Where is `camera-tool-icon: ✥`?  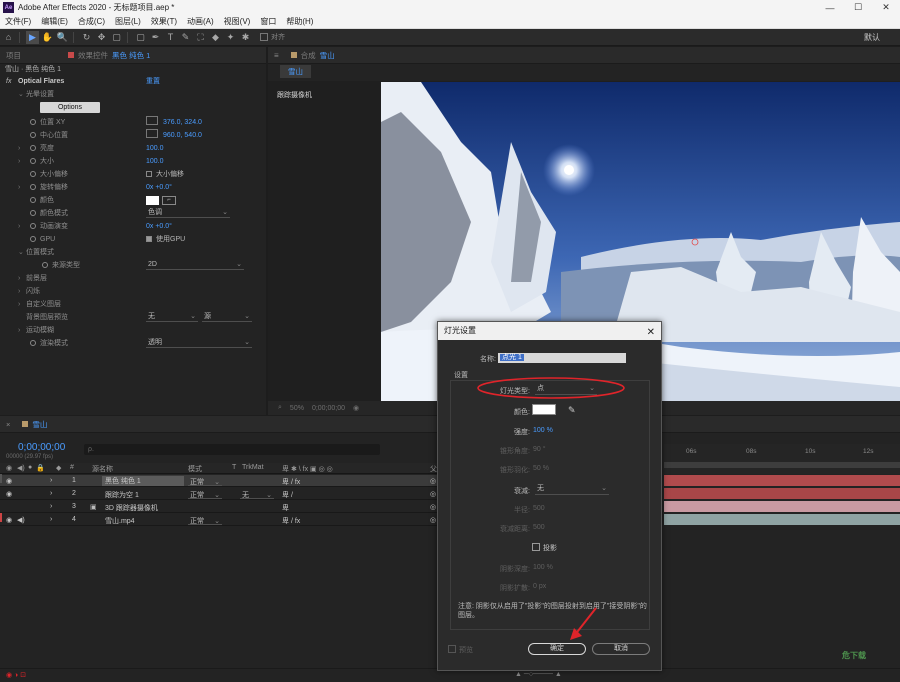
camera-tool-icon: ✥ is located at coordinates (101, 37).